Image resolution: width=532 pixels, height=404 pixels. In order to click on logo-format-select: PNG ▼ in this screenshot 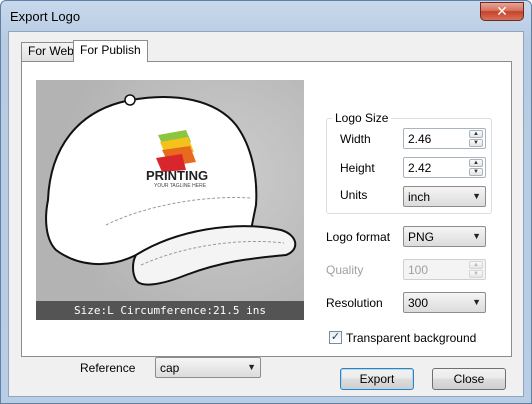, I will do `click(444, 236)`.